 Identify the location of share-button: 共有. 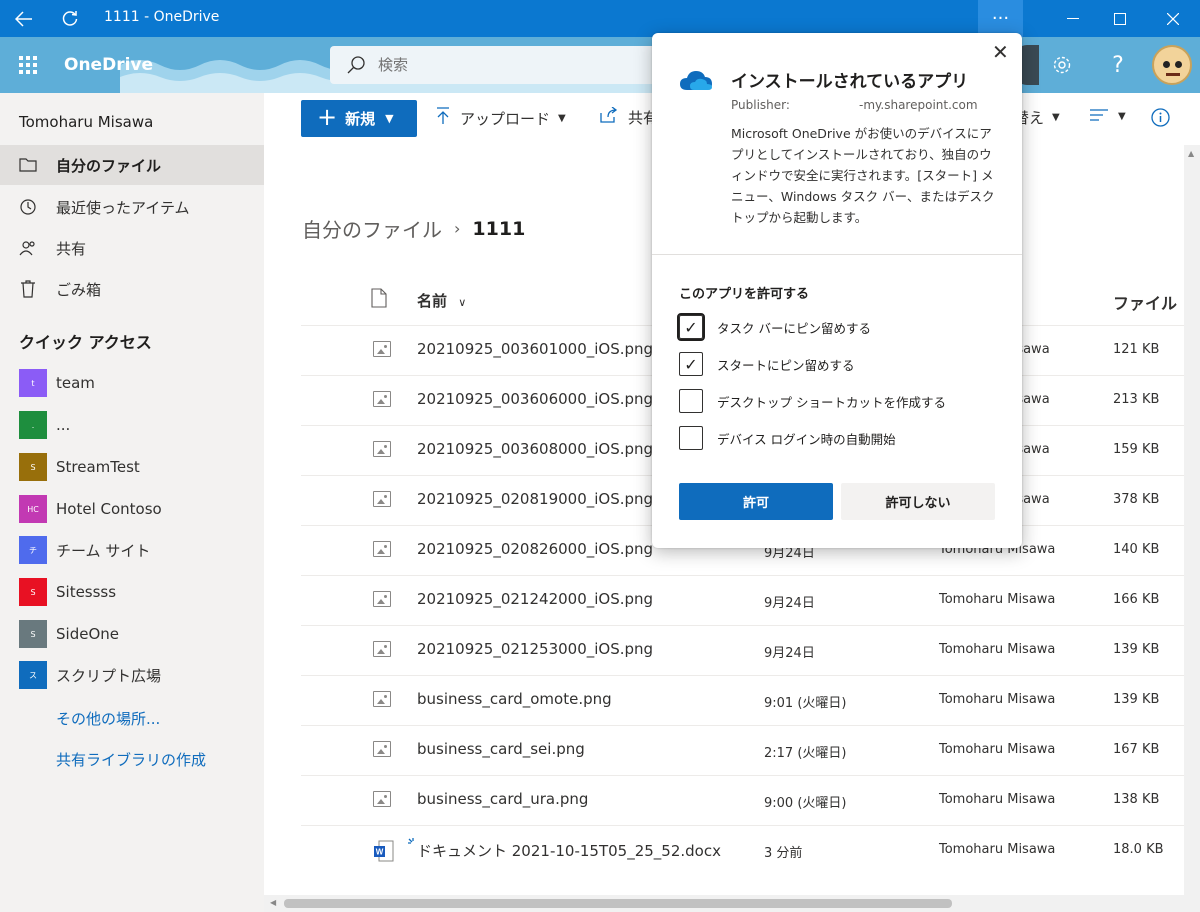
(629, 117).